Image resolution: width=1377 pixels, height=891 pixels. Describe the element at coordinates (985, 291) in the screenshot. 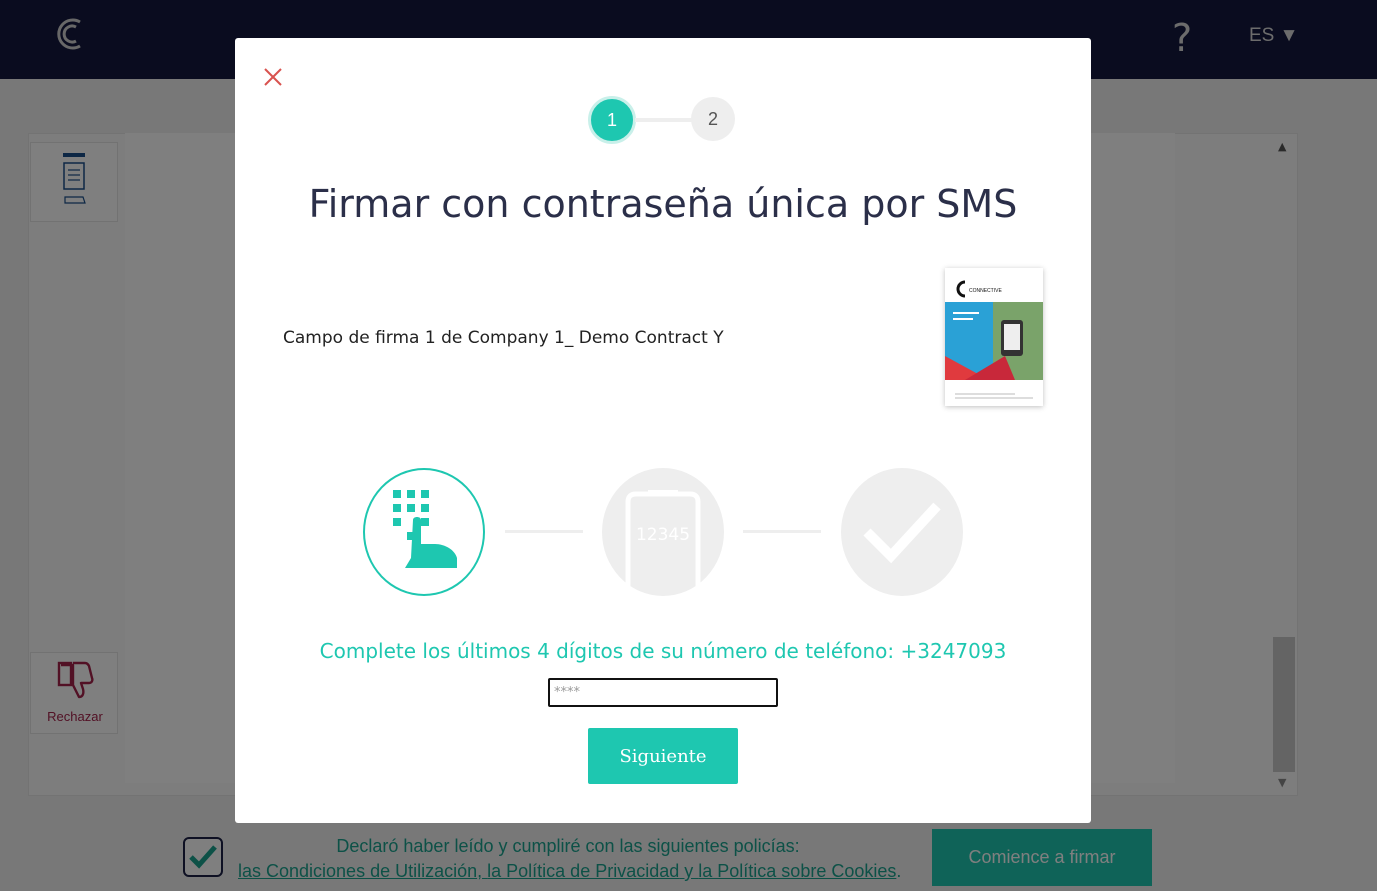

I see `doc-thumb-brand: CONNECTIVE` at that location.